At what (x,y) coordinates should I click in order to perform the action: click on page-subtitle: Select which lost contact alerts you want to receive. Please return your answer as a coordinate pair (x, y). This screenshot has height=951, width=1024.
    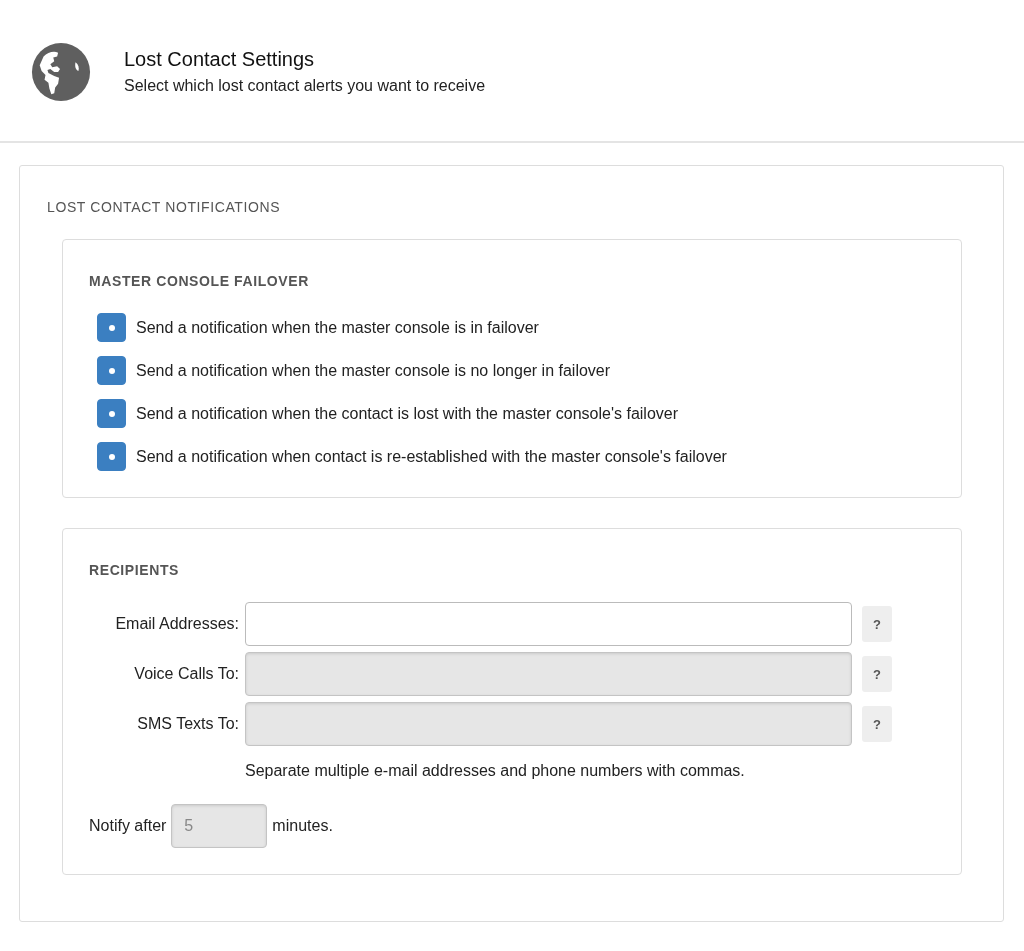
    Looking at the image, I should click on (305, 86).